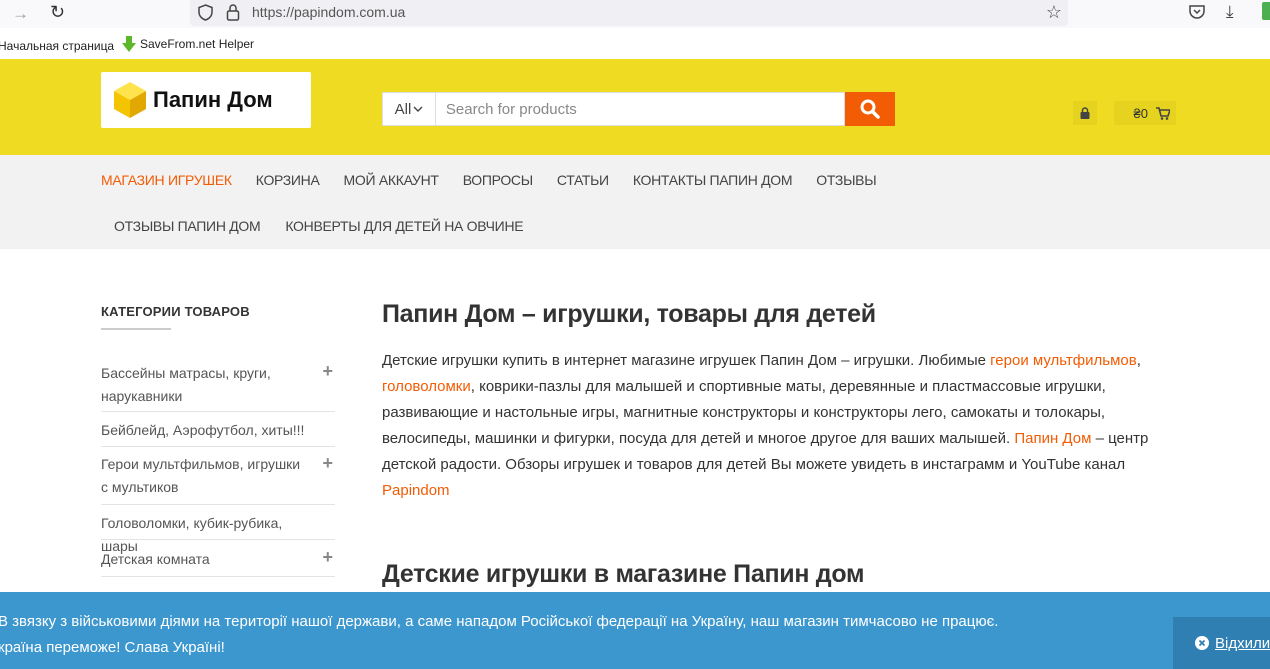  Describe the element at coordinates (404, 226) in the screenshot. I see `nav-item-sheepskin-envelopes: КОНВЕРТЫ ДЛЯ ДЕТЕЙ НА ОВЧИНЕ` at that location.